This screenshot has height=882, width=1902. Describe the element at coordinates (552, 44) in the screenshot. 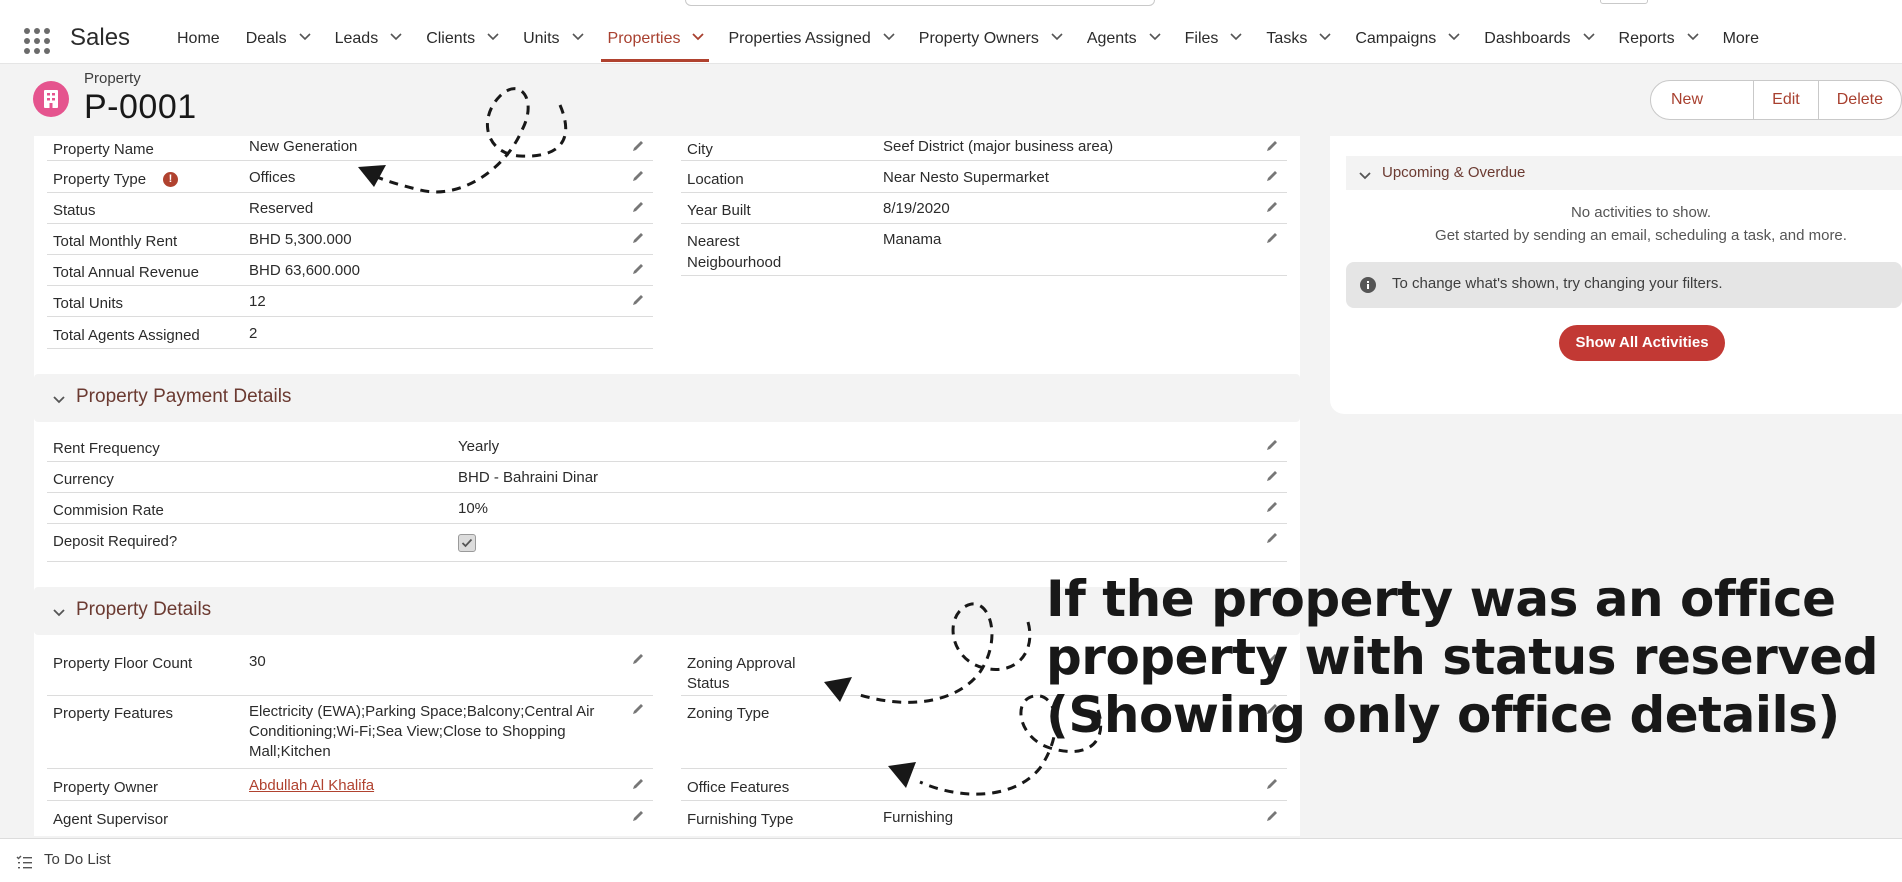

I see `nav-item-units: Units` at that location.